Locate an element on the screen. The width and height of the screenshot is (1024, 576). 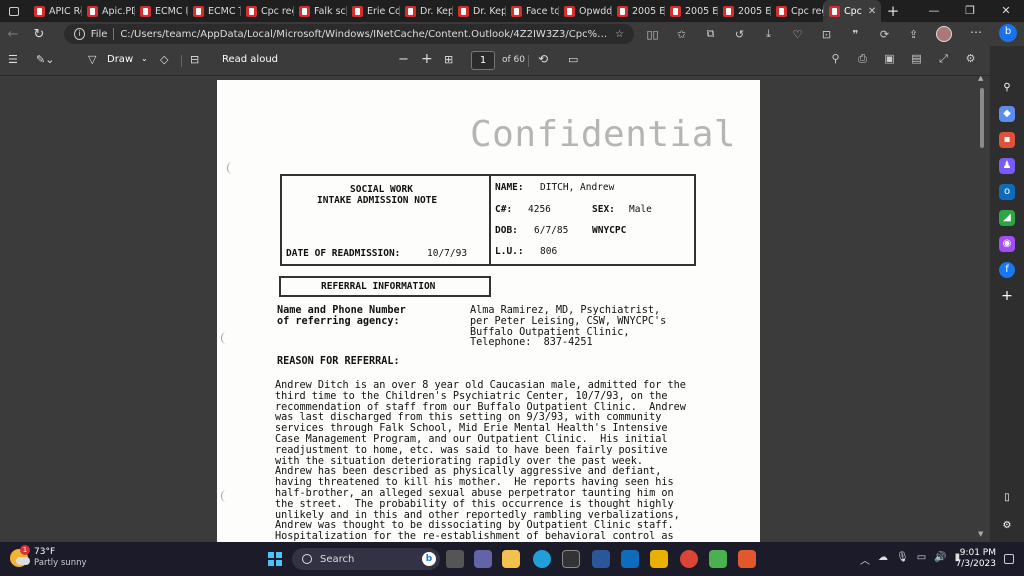
microphone-icon: 🎙 is located at coordinates (902, 559).